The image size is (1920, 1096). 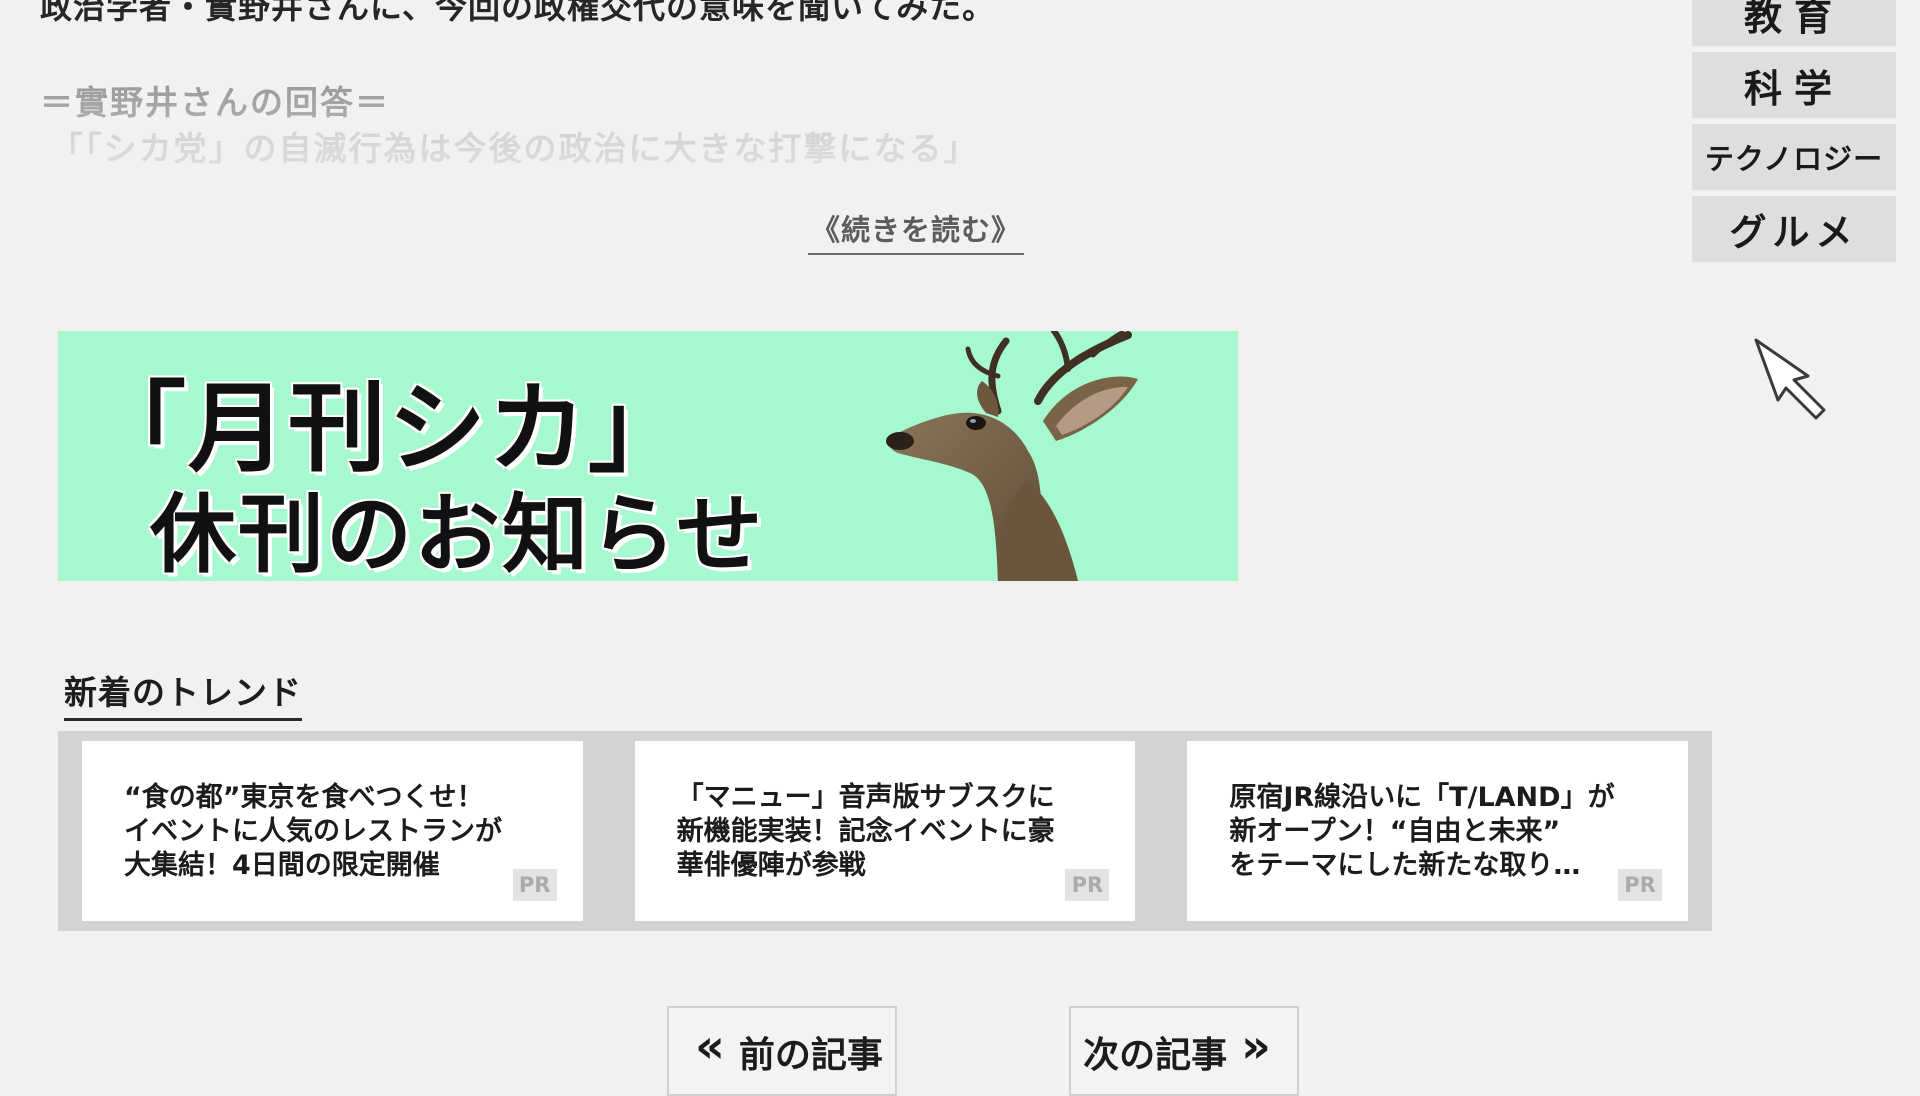 I want to click on trend-card-line: 新機能実装！記念イベントに豪, so click(x=865, y=831).